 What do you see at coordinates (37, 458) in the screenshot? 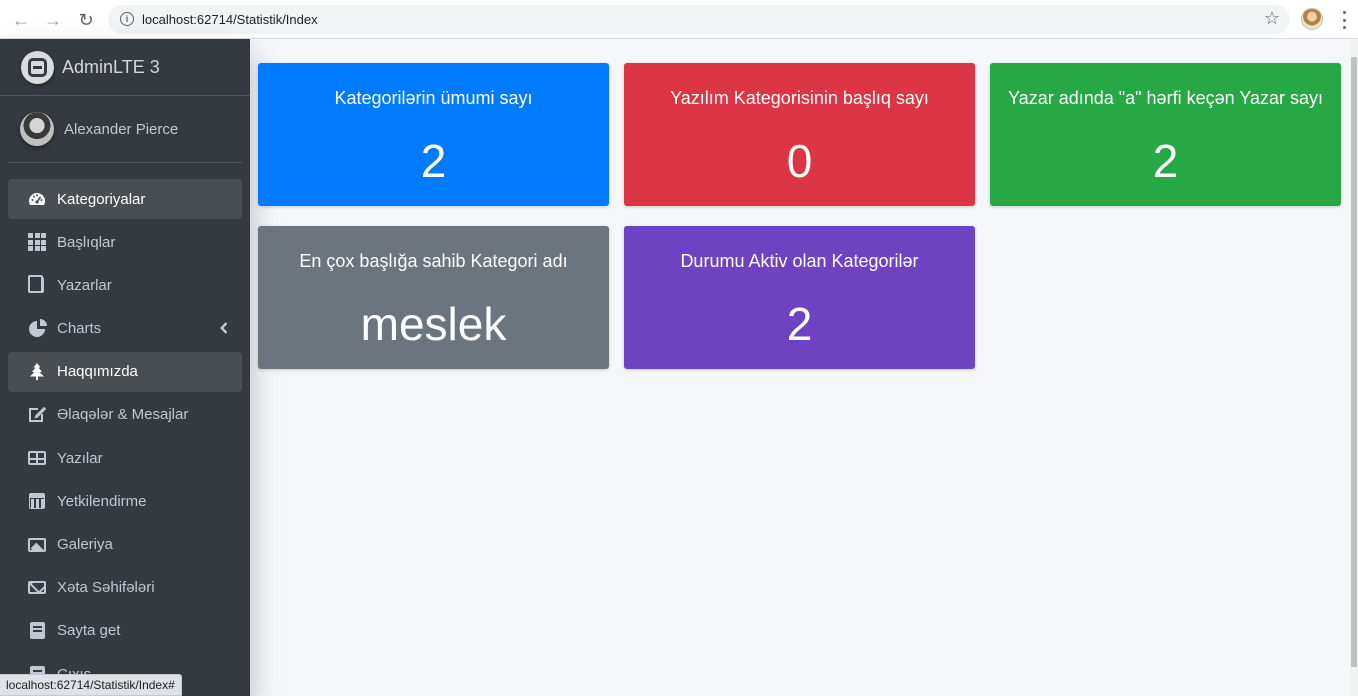
I see `table-icon` at bounding box center [37, 458].